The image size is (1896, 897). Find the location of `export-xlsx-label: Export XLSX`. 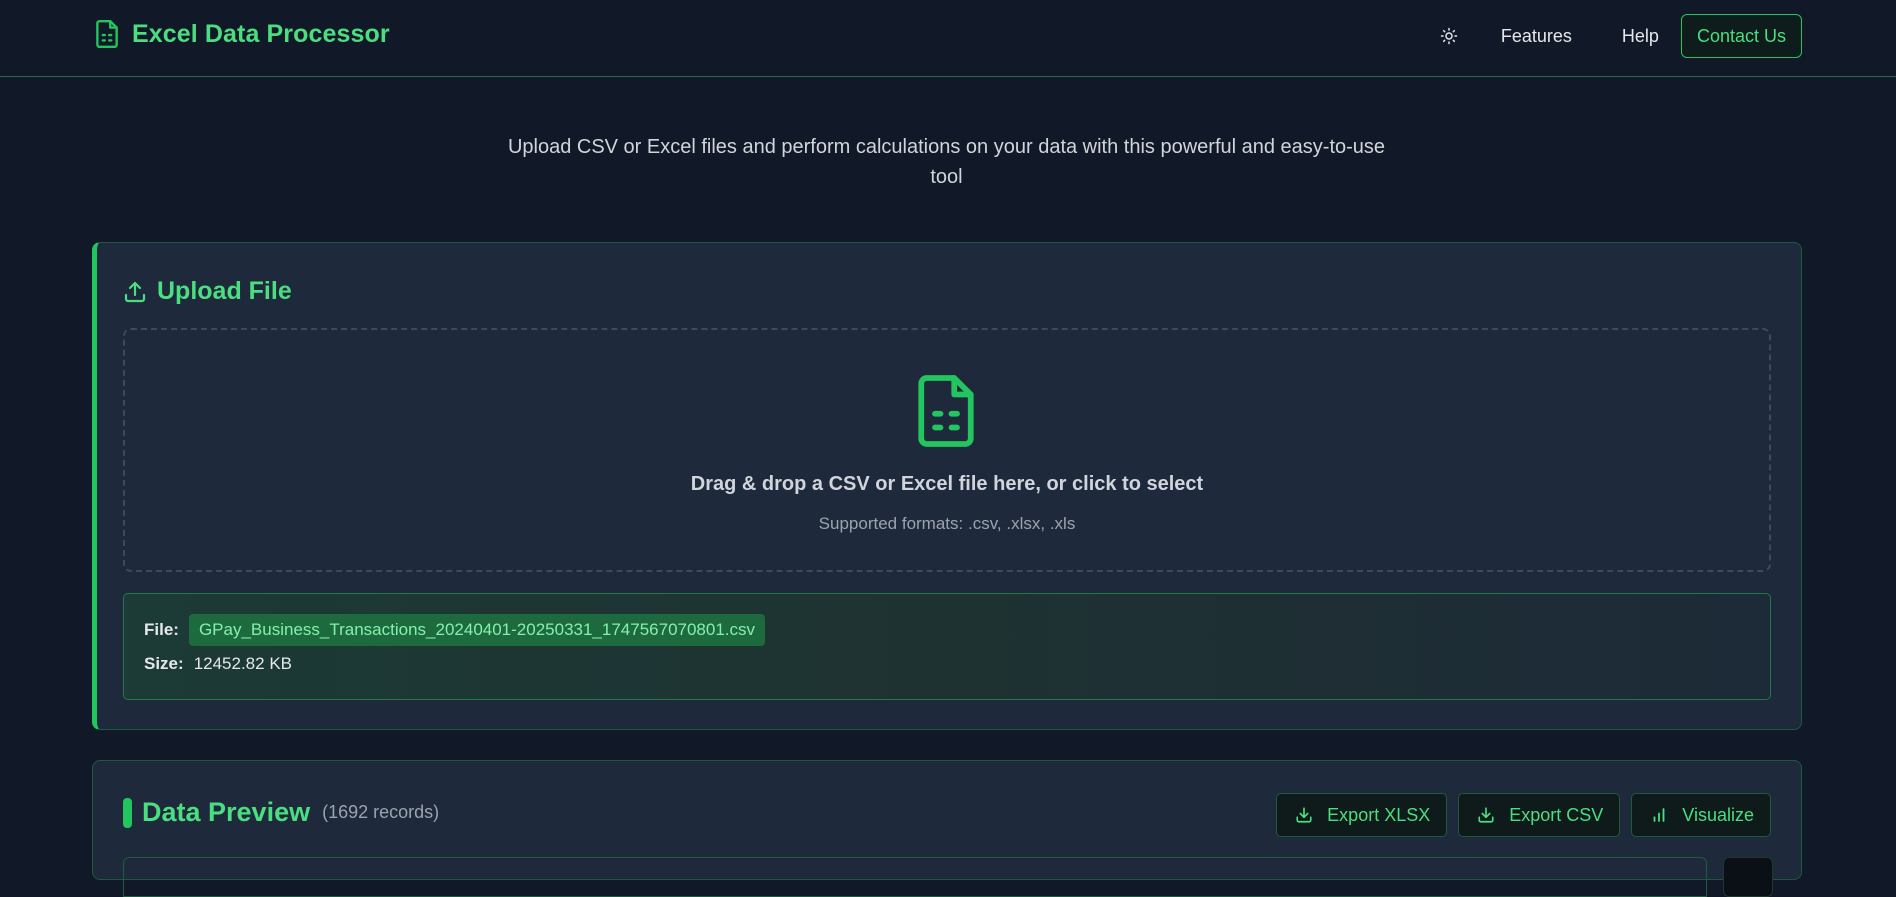

export-xlsx-label: Export XLSX is located at coordinates (1379, 814).